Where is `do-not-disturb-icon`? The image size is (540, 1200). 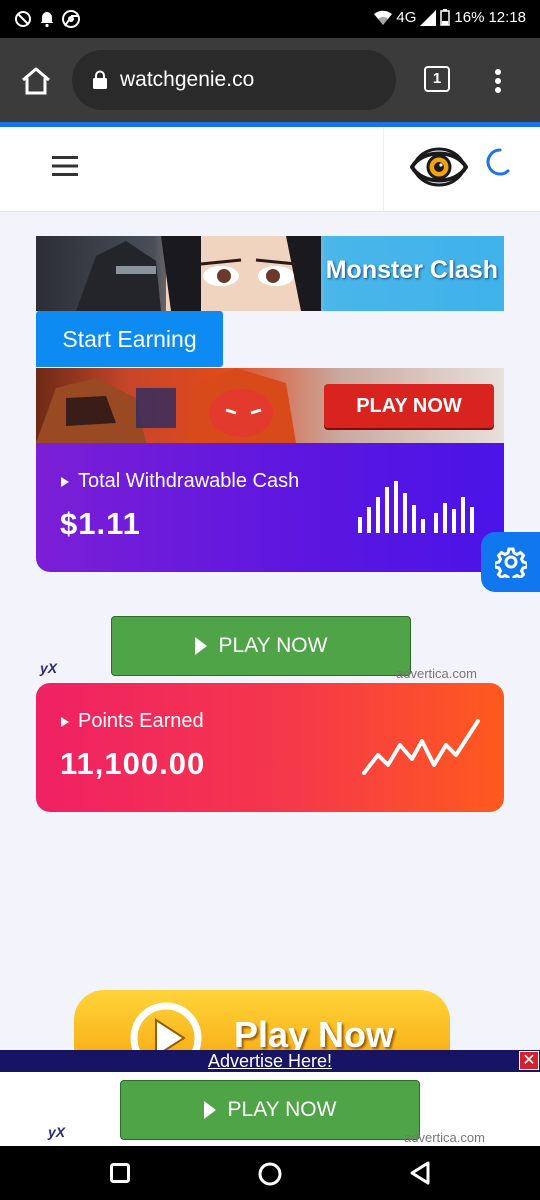
do-not-disturb-icon is located at coordinates (23, 19).